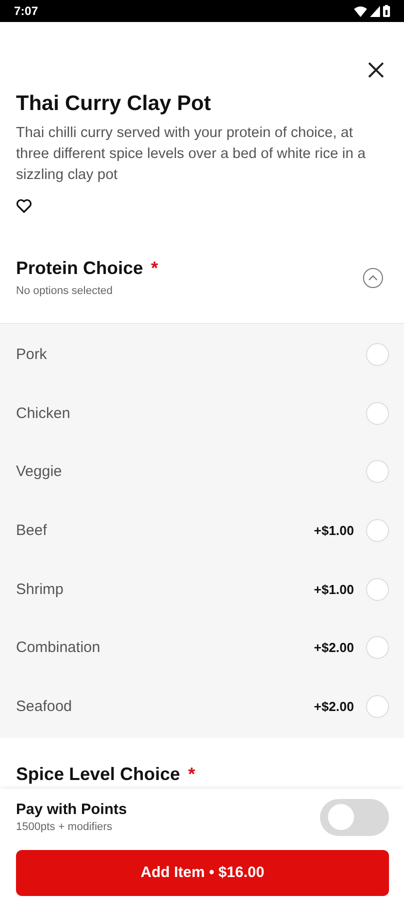 This screenshot has width=404, height=900. Describe the element at coordinates (32, 354) in the screenshot. I see `option-label: Pork` at that location.